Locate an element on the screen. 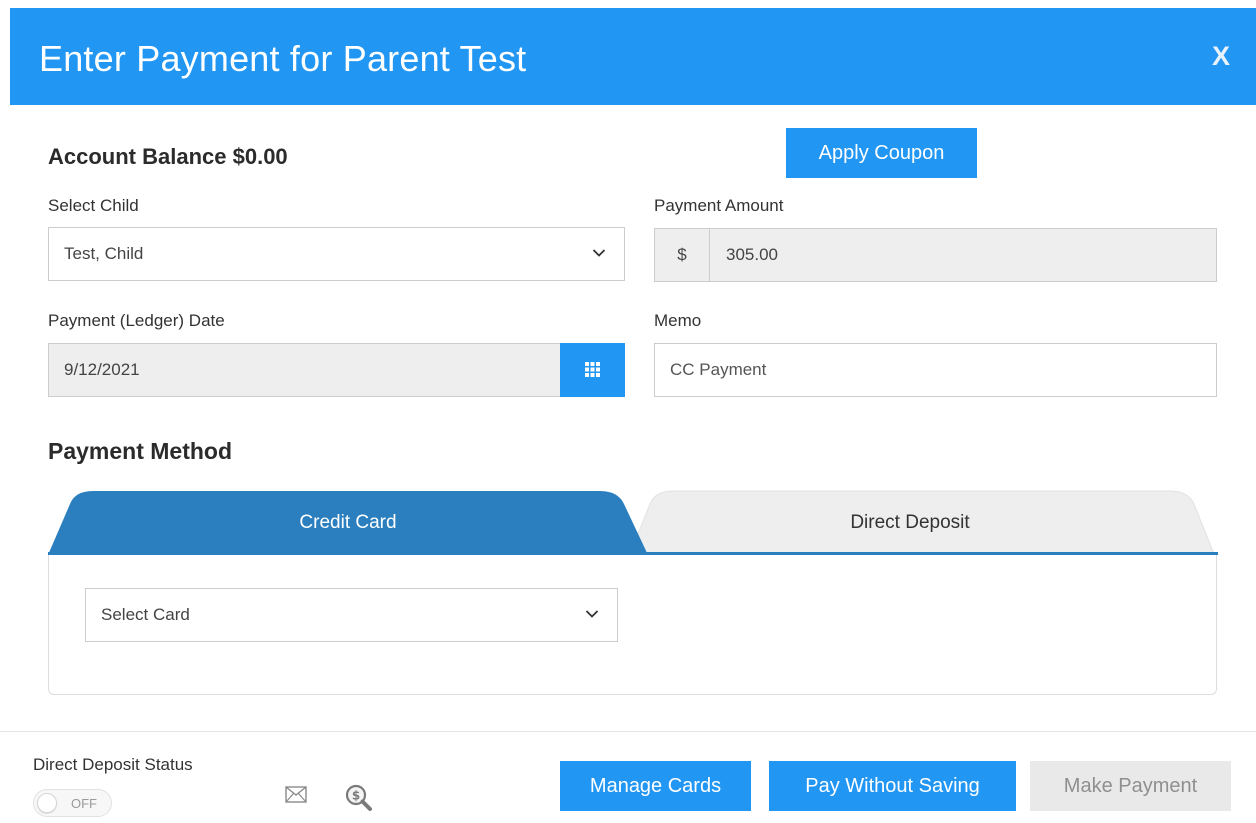 The width and height of the screenshot is (1256, 823). close-button: X is located at coordinates (1221, 56).